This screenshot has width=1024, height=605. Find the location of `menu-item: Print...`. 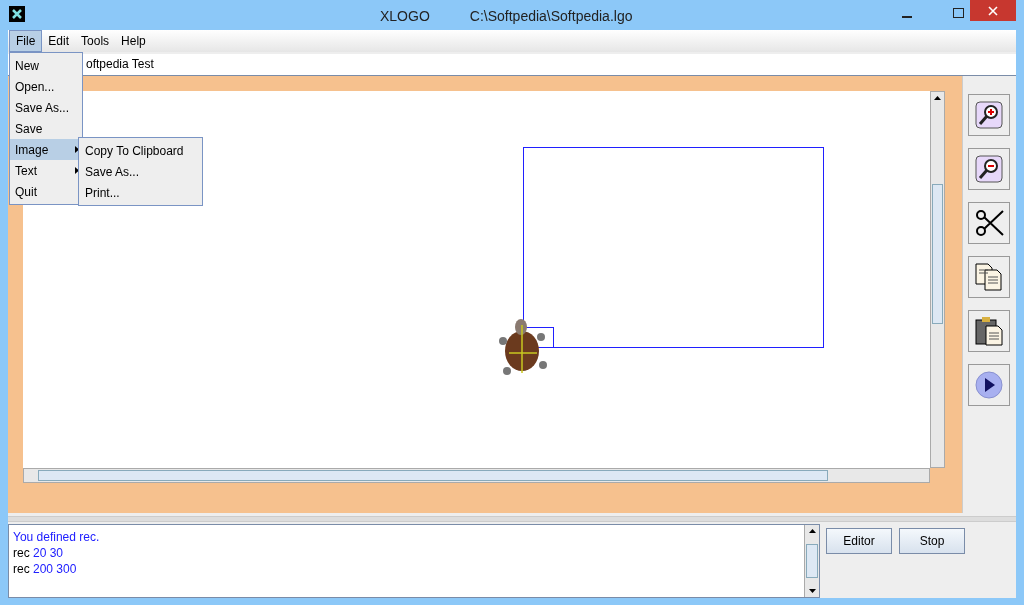

menu-item: Print... is located at coordinates (140, 192).